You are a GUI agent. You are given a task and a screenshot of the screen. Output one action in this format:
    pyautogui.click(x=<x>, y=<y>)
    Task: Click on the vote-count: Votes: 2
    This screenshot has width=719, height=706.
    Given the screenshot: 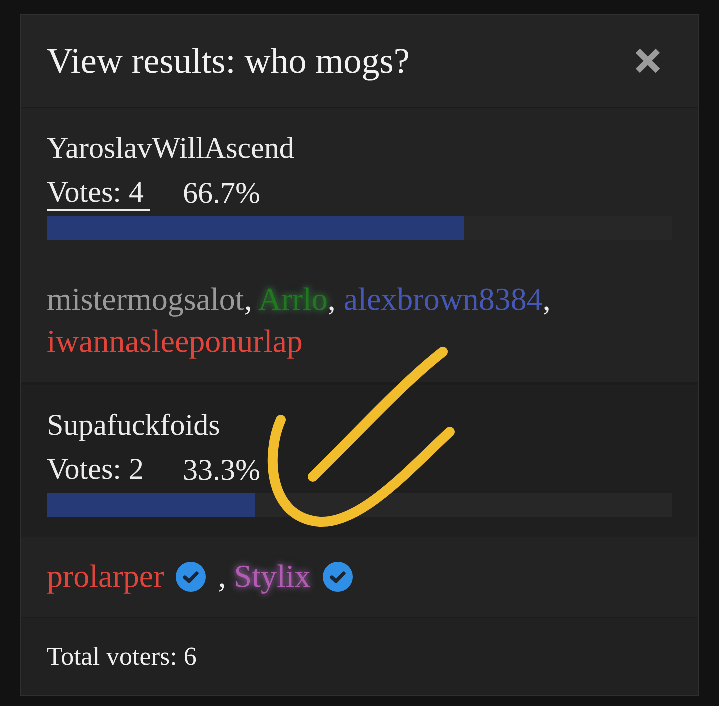 What is the action you would take?
    pyautogui.click(x=98, y=470)
    